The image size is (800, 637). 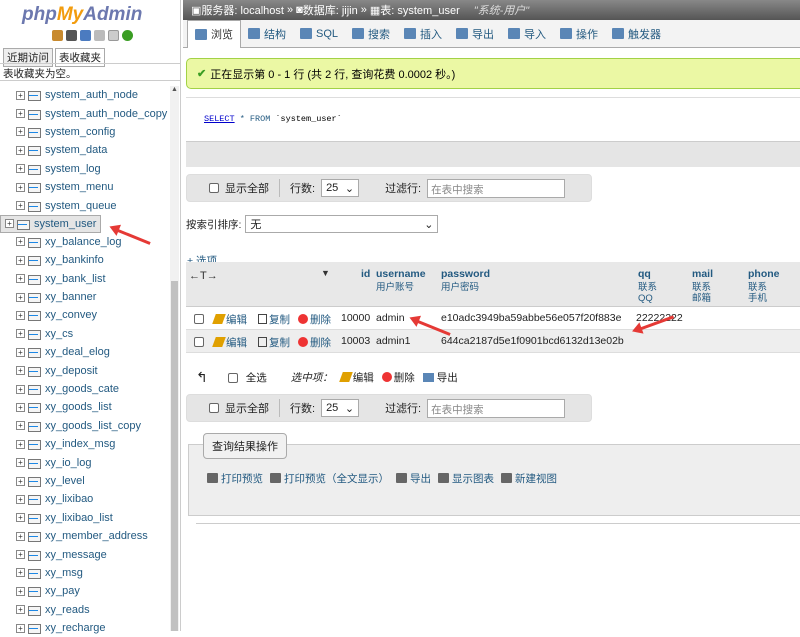 What do you see at coordinates (413, 478) in the screenshot?
I see `export-link: 导出` at bounding box center [413, 478].